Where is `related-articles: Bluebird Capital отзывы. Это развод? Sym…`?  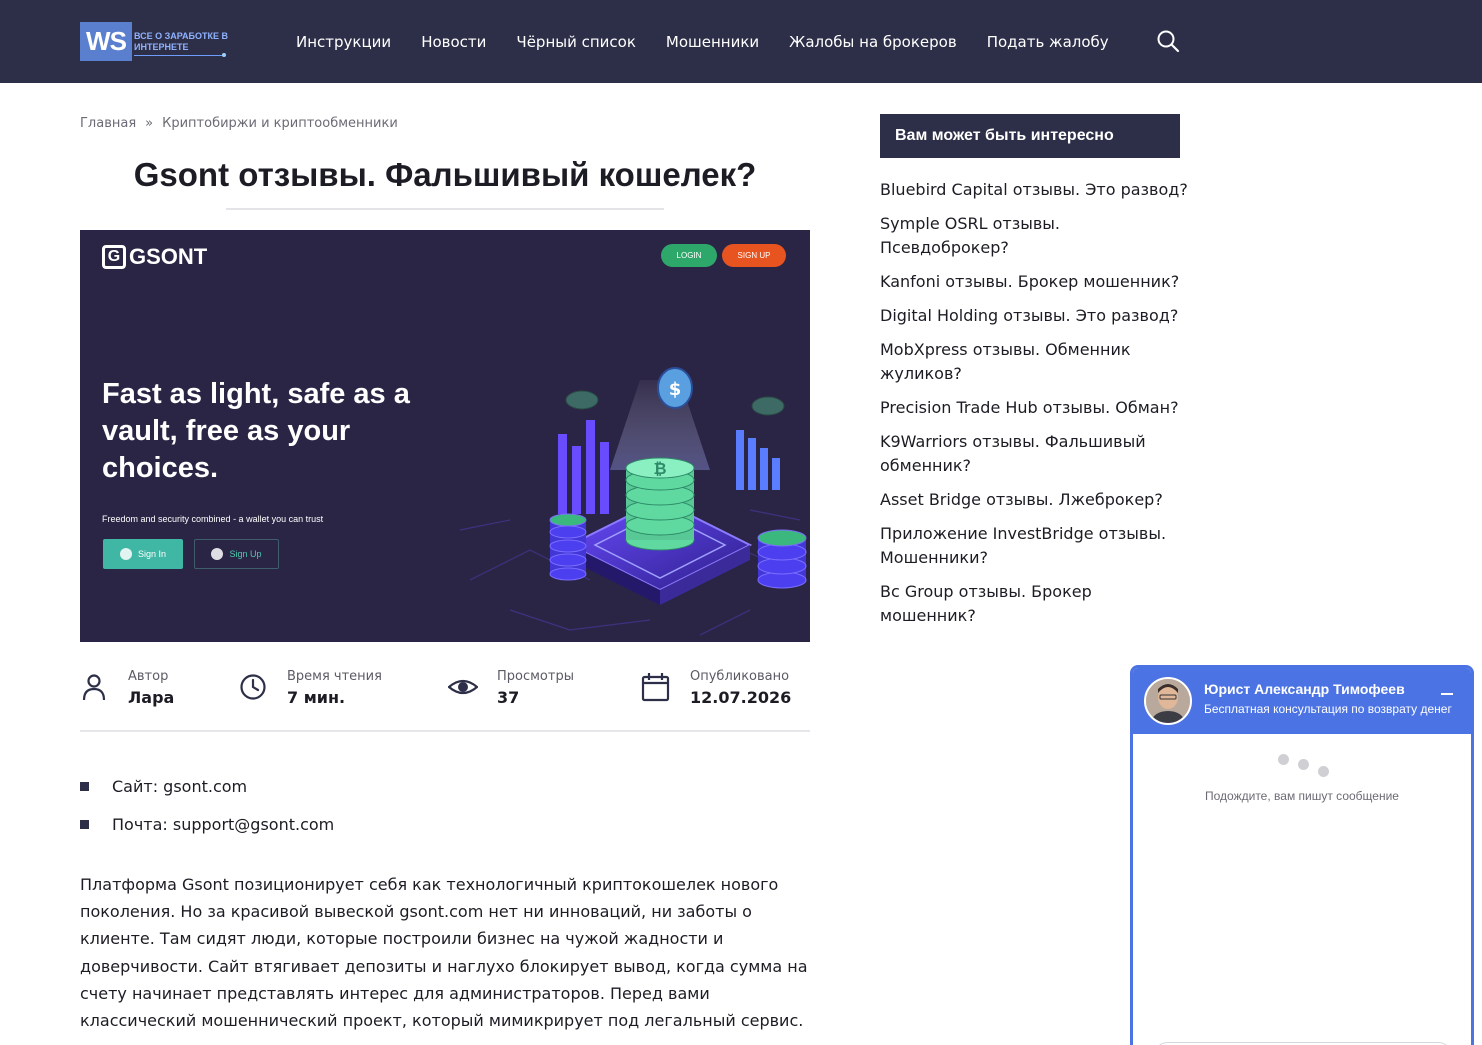 related-articles: Bluebird Capital отзывы. Это развод? Sym… is located at coordinates (1035, 408).